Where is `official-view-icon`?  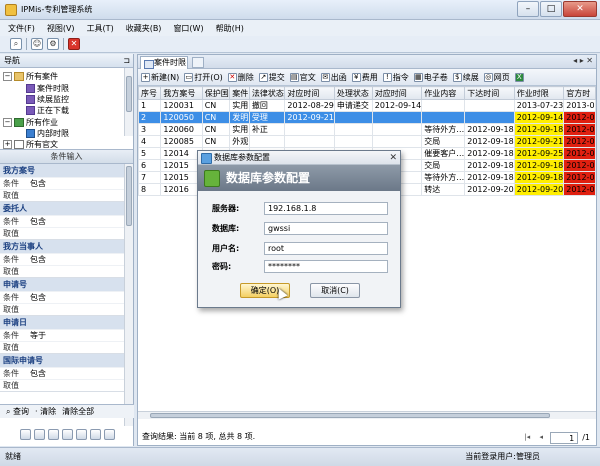
official-view-icon is located at coordinates (53, 434).